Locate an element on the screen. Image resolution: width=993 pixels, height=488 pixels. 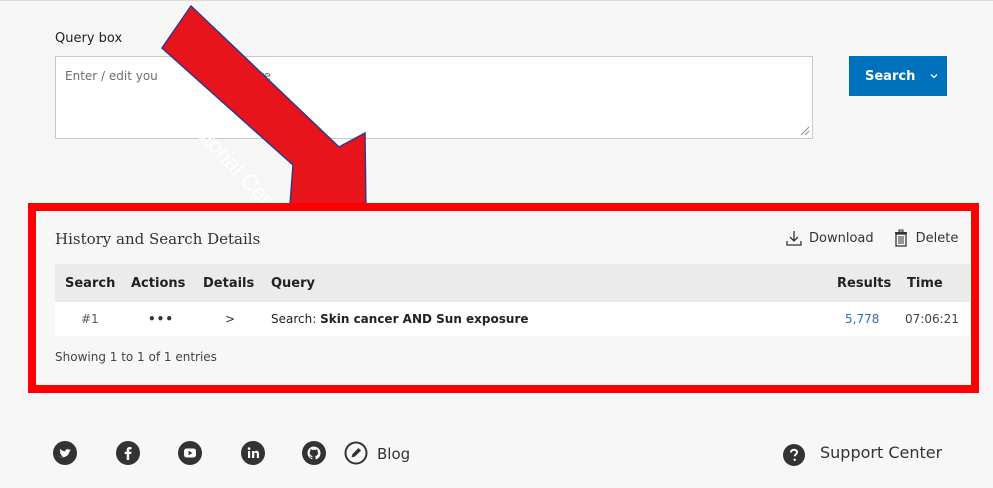
github-icon is located at coordinates (314, 453).